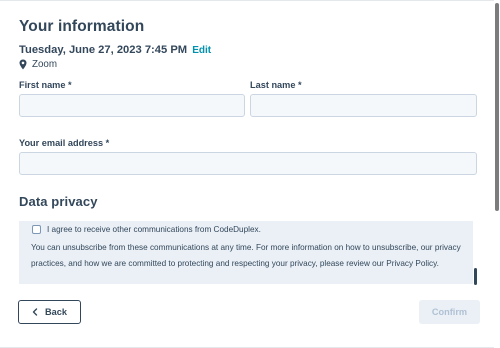 The image size is (500, 348). Describe the element at coordinates (45, 64) in the screenshot. I see `meeting-location: Zoom` at that location.